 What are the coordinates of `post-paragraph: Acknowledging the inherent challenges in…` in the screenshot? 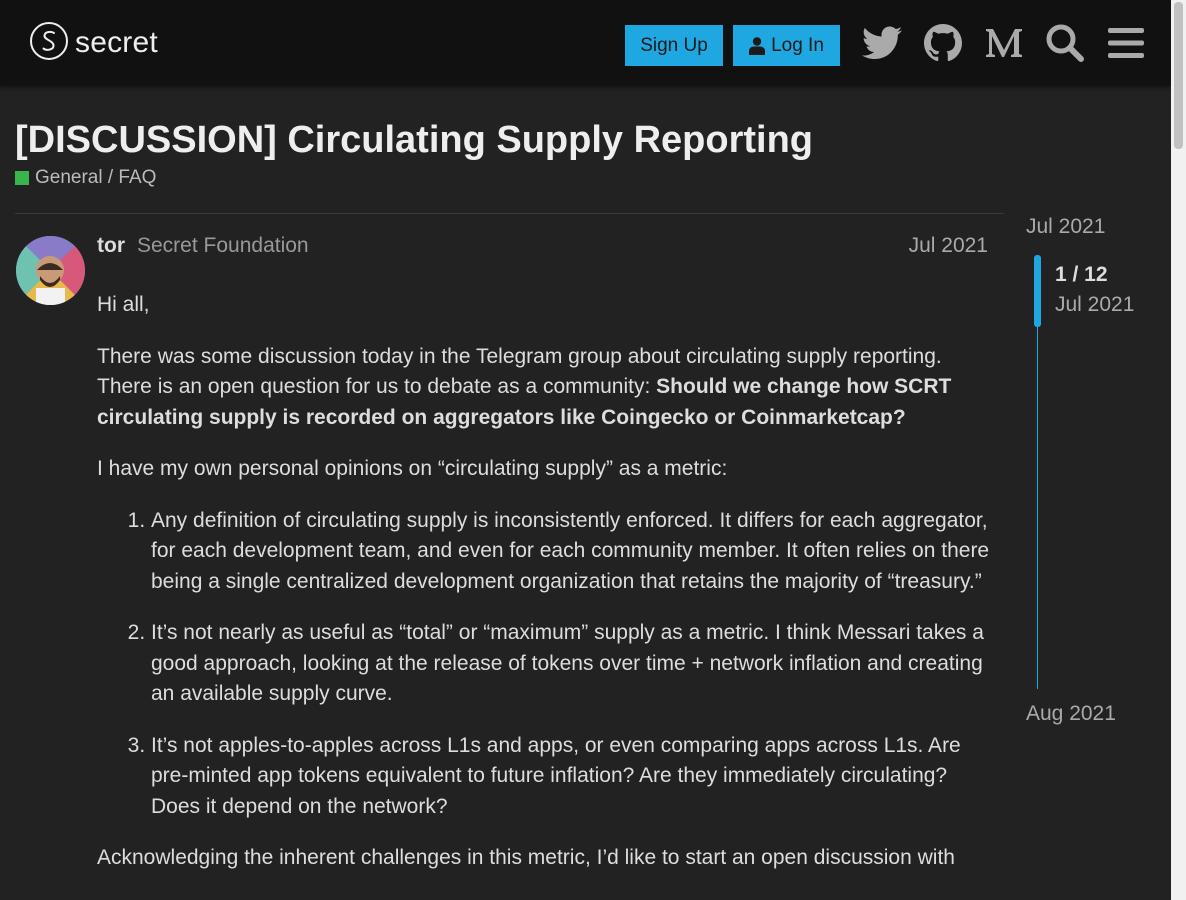 It's located at (526, 857).